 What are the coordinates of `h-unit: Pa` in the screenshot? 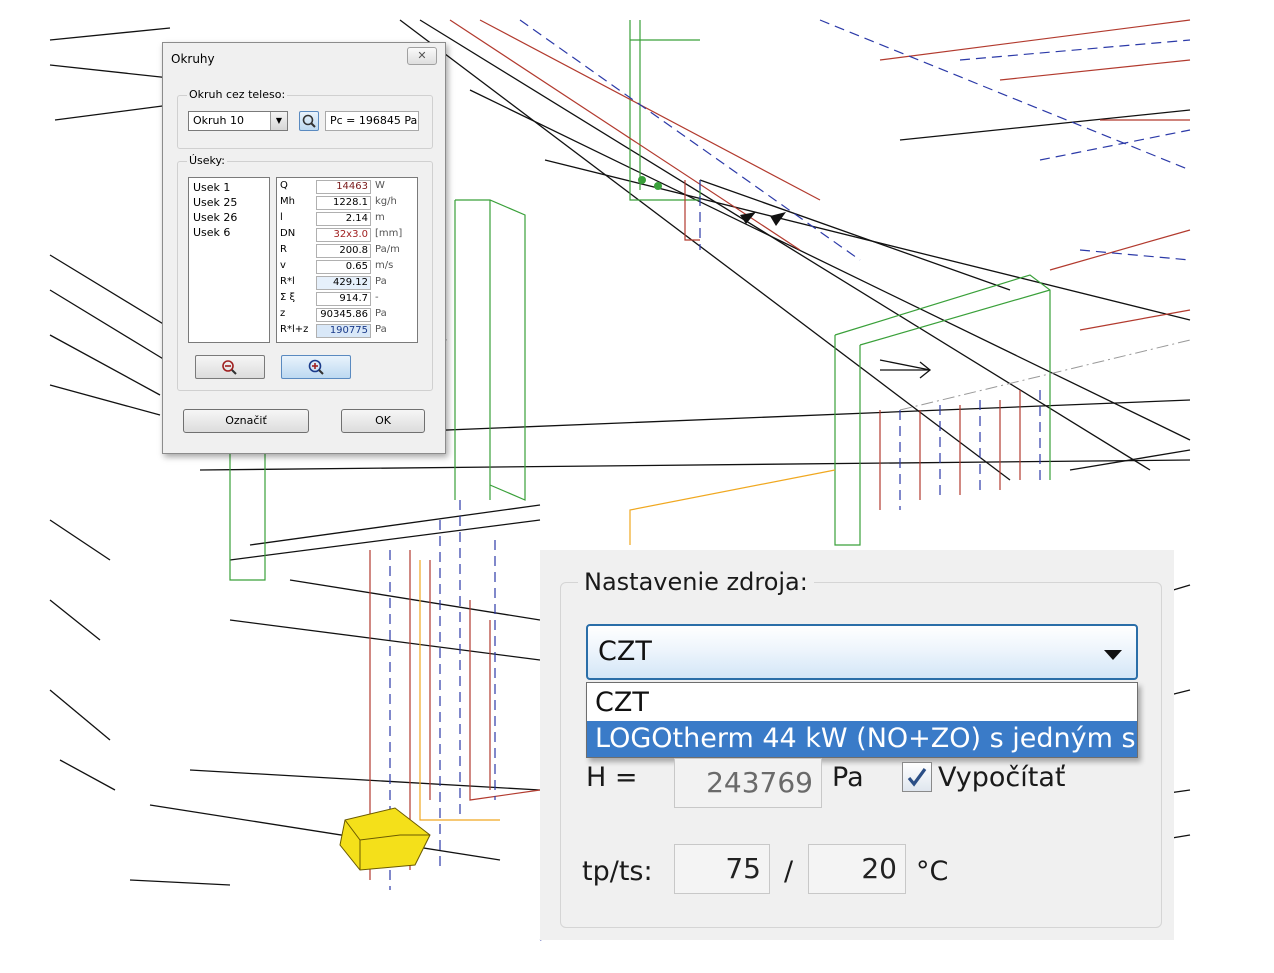 It's located at (848, 777).